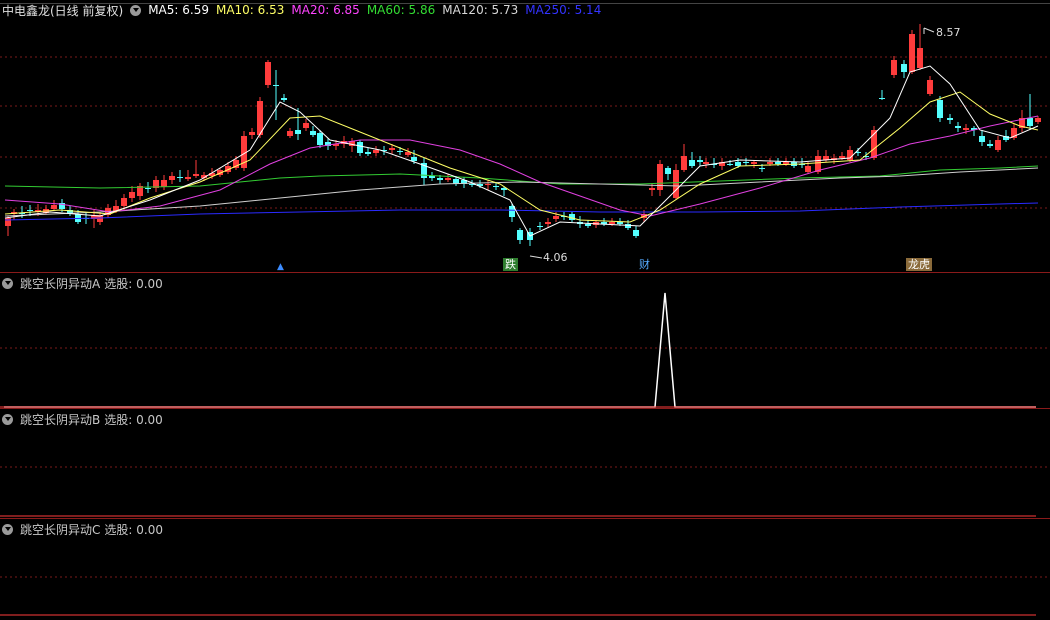  Describe the element at coordinates (178, 10) in the screenshot. I see `ma5-label: MA5: 6.59` at that location.